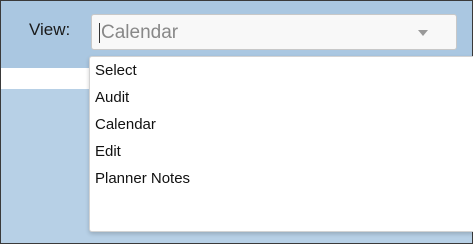 This screenshot has height=244, width=473. What do you see at coordinates (274, 32) in the screenshot?
I see `view-select: Calendar` at bounding box center [274, 32].